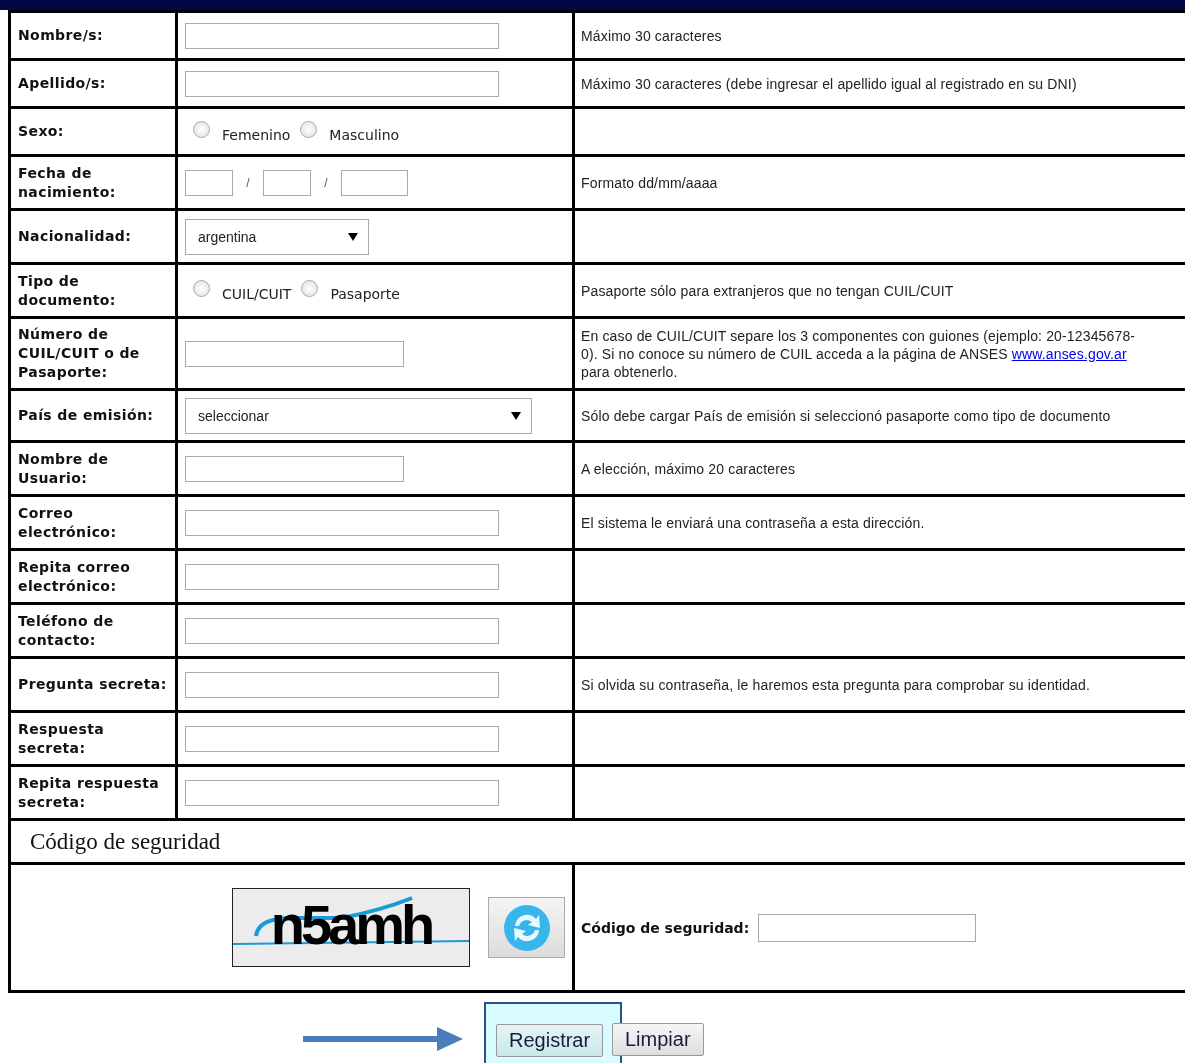 The width and height of the screenshot is (1185, 1063). I want to click on help-text: Formato dd/mm/aaaa, so click(650, 182).